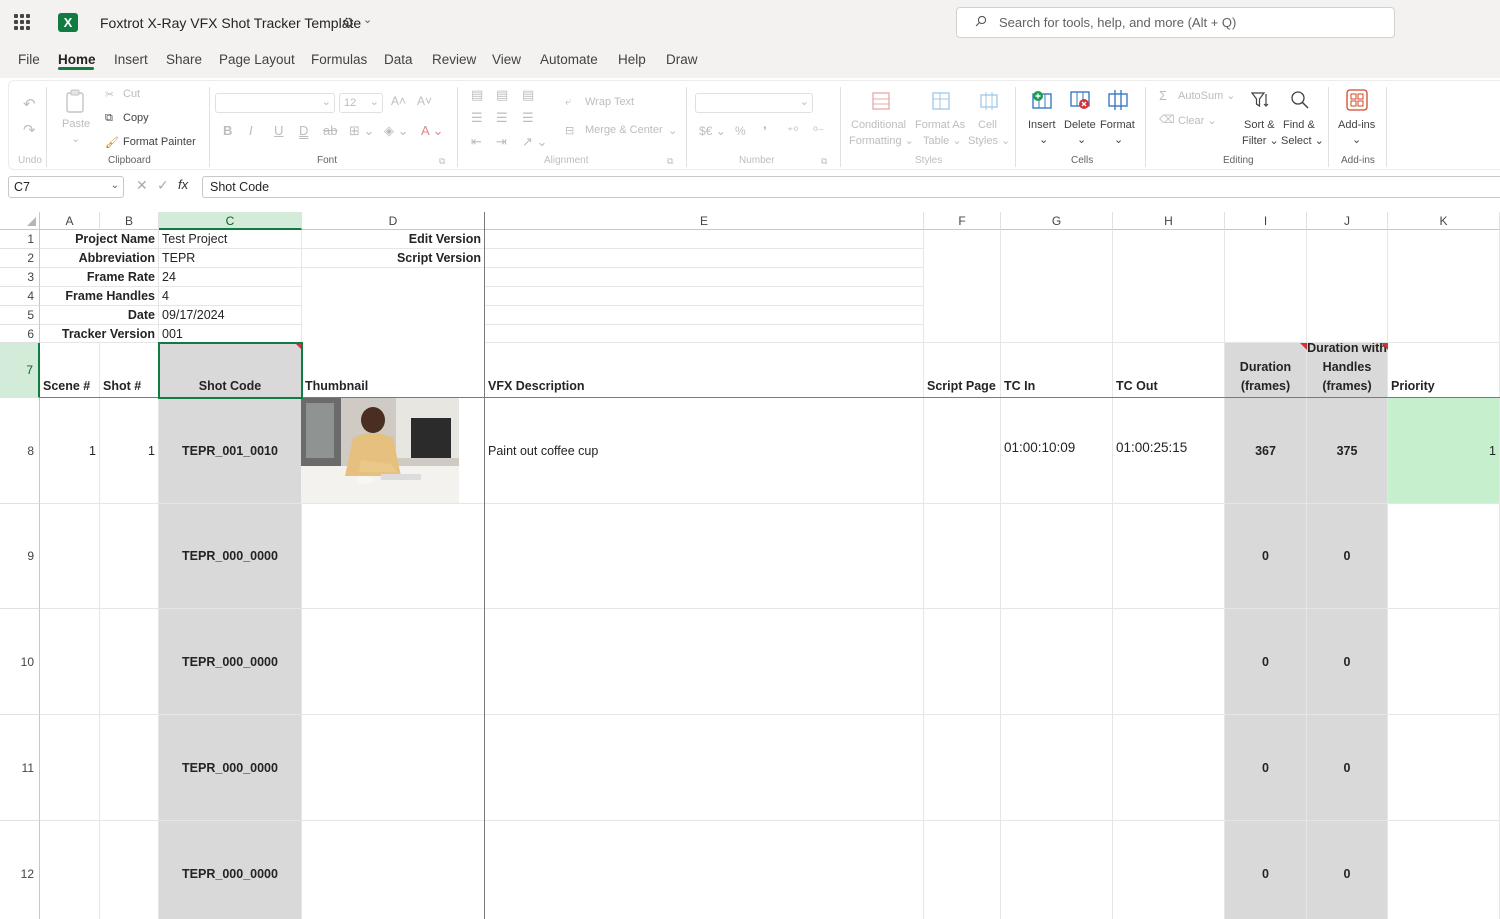 Image resolution: width=1500 pixels, height=919 pixels. What do you see at coordinates (1356, 139) in the screenshot?
I see `add-ins-chevron-icon: ⌄` at bounding box center [1356, 139].